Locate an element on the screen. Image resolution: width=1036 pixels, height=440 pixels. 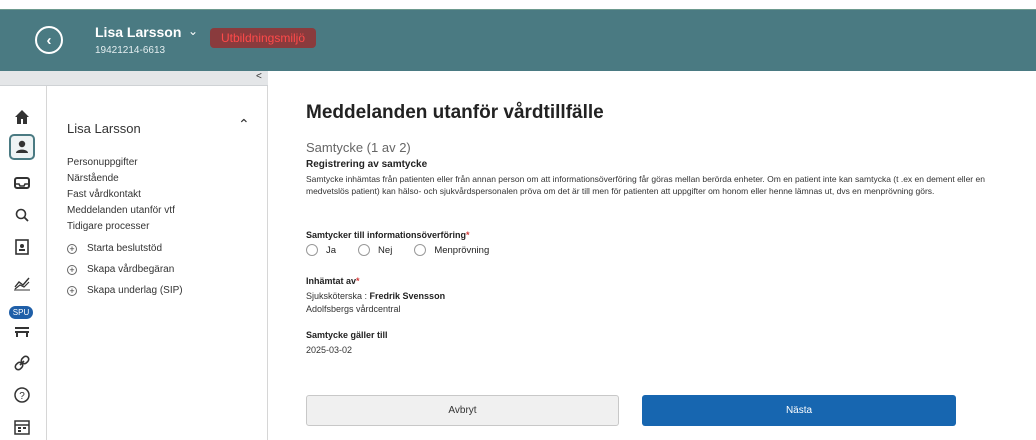
consent-question-label: Samtycker till informationsöverföring is located at coordinates (386, 235).